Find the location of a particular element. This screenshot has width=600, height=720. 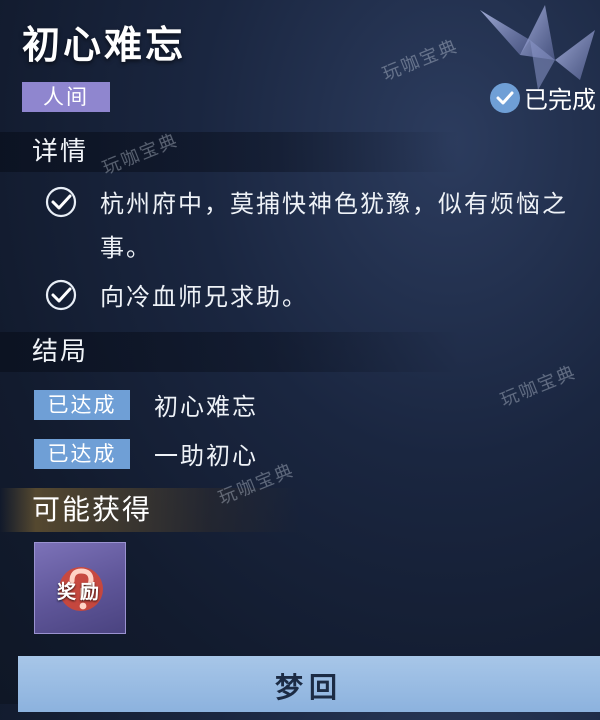

detail-item: 杭州府中，莫捕快神色犹豫，似有烦恼之事。 is located at coordinates (318, 226).